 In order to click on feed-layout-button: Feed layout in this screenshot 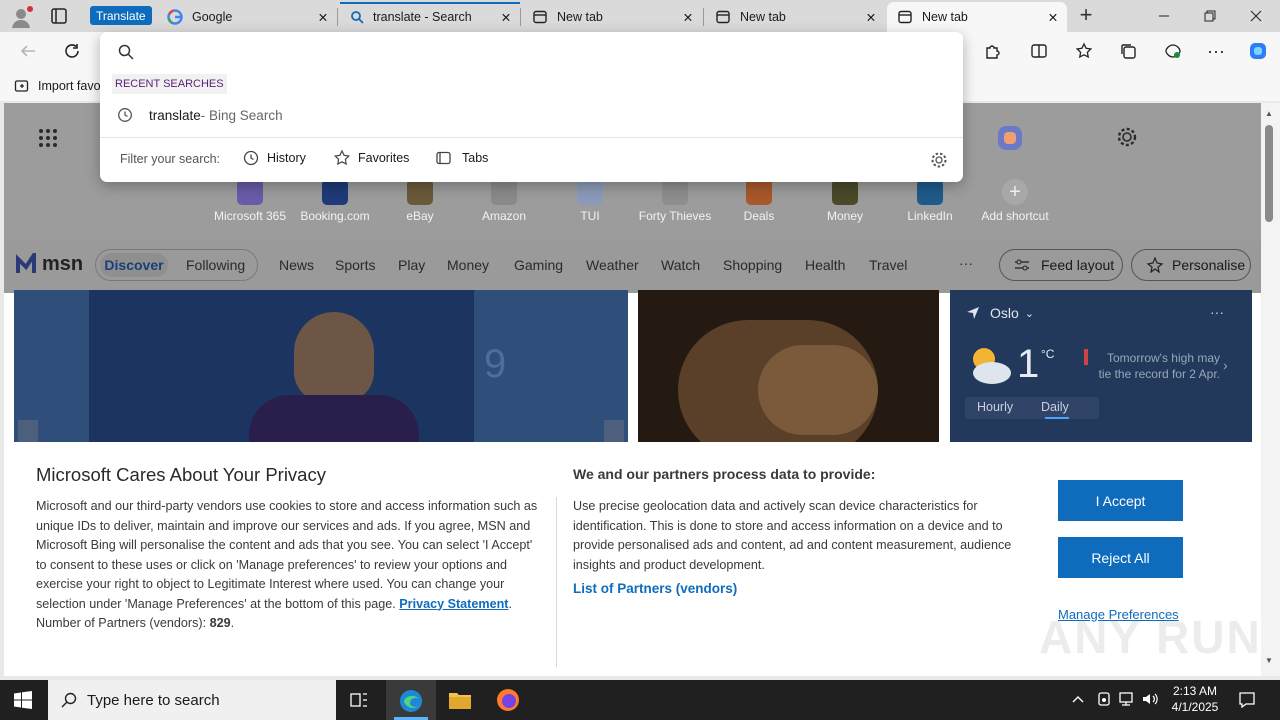, I will do `click(1061, 265)`.